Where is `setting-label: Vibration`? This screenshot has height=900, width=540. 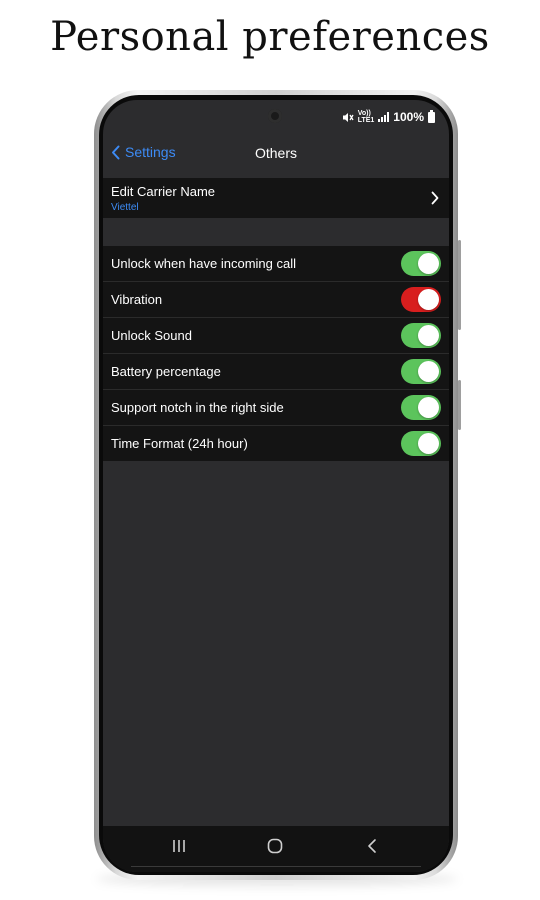
setting-label: Vibration is located at coordinates (137, 299).